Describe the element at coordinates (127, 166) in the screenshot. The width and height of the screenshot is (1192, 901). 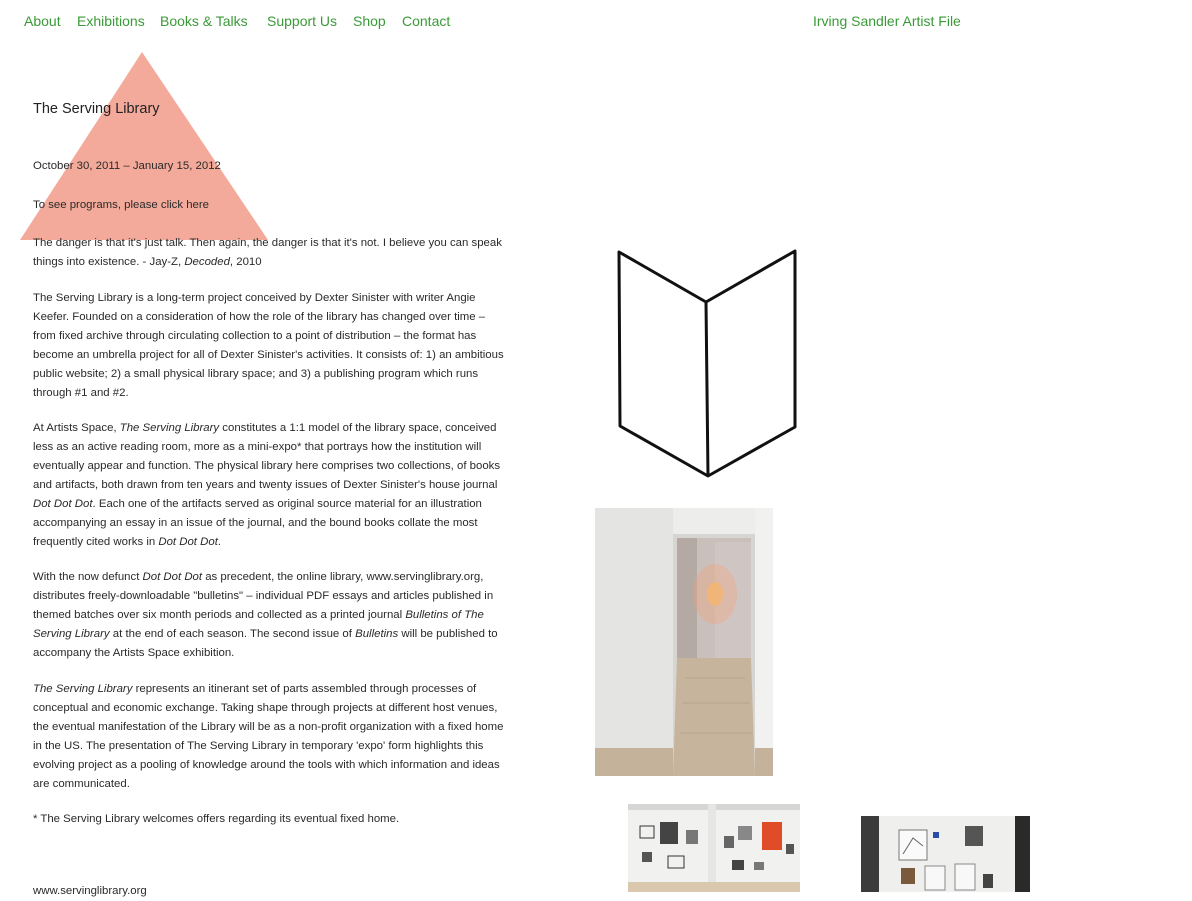
I see `exhibition-dates: October 30, 2011 – January 15, 2012` at that location.